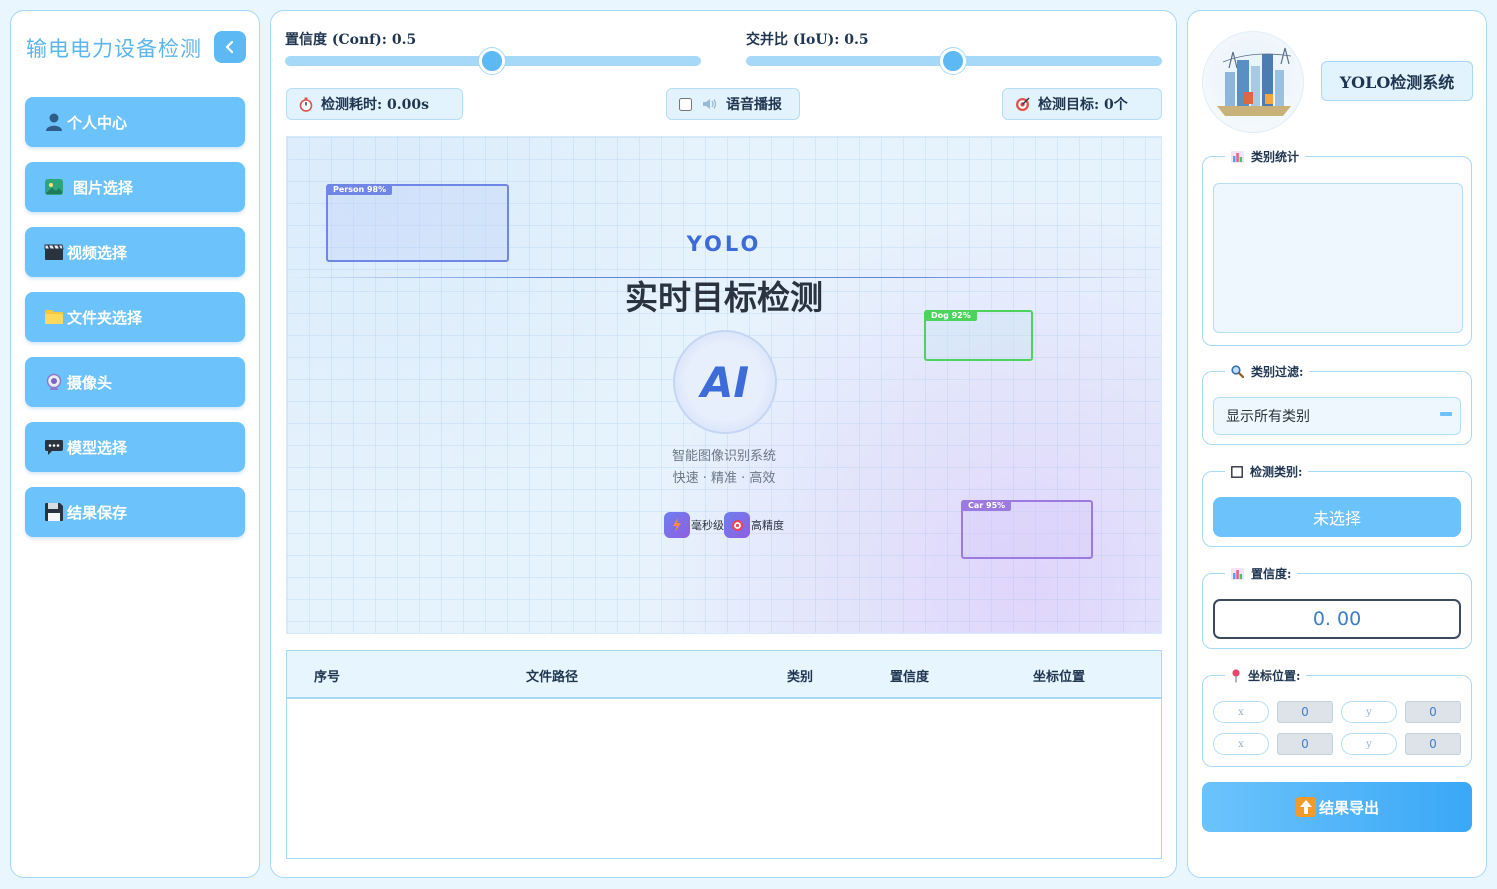 This screenshot has width=1497, height=889. Describe the element at coordinates (953, 61) in the screenshot. I see `iou-slider-thumb` at that location.